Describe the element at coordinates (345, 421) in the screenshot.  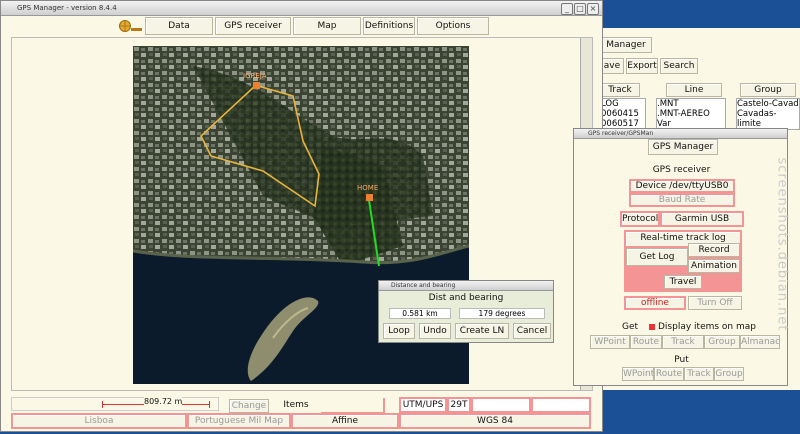
I see `projection-field: Affine` at that location.